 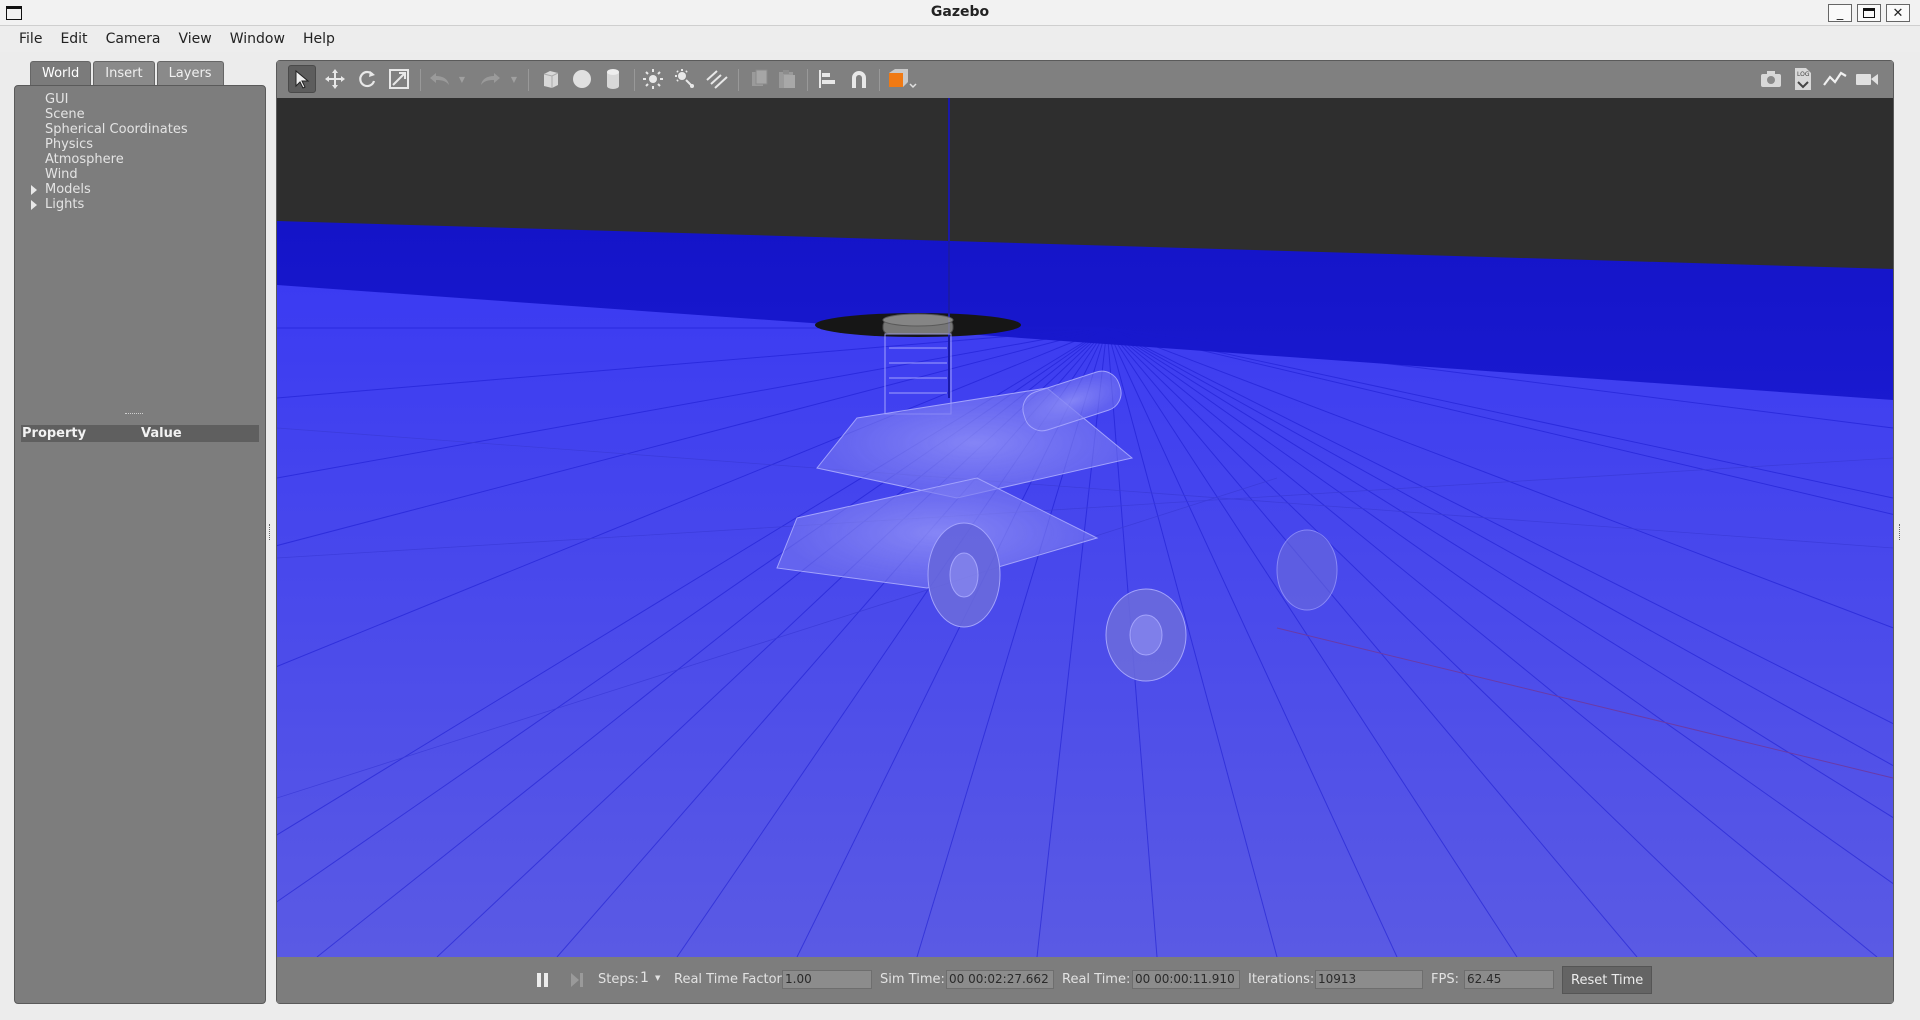 I want to click on record-video-button, so click(x=1867, y=79).